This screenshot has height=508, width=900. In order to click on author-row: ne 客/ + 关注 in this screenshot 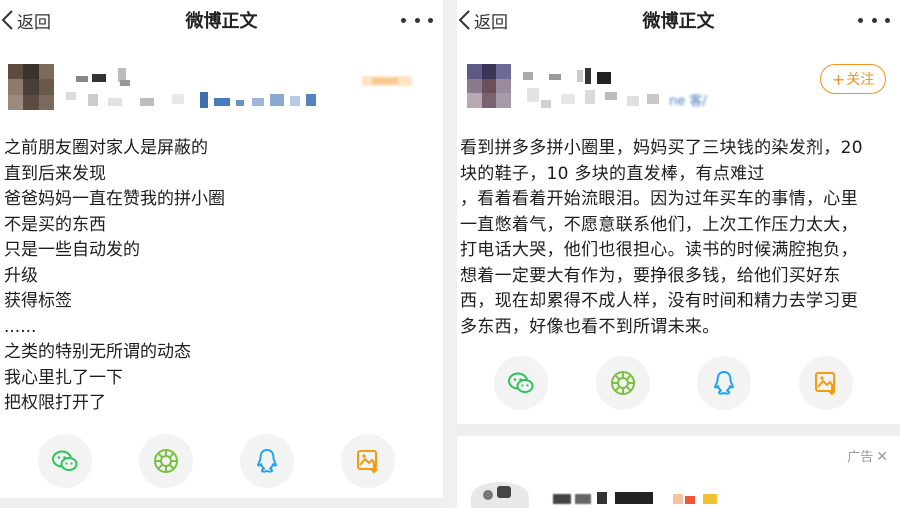, I will do `click(678, 88)`.